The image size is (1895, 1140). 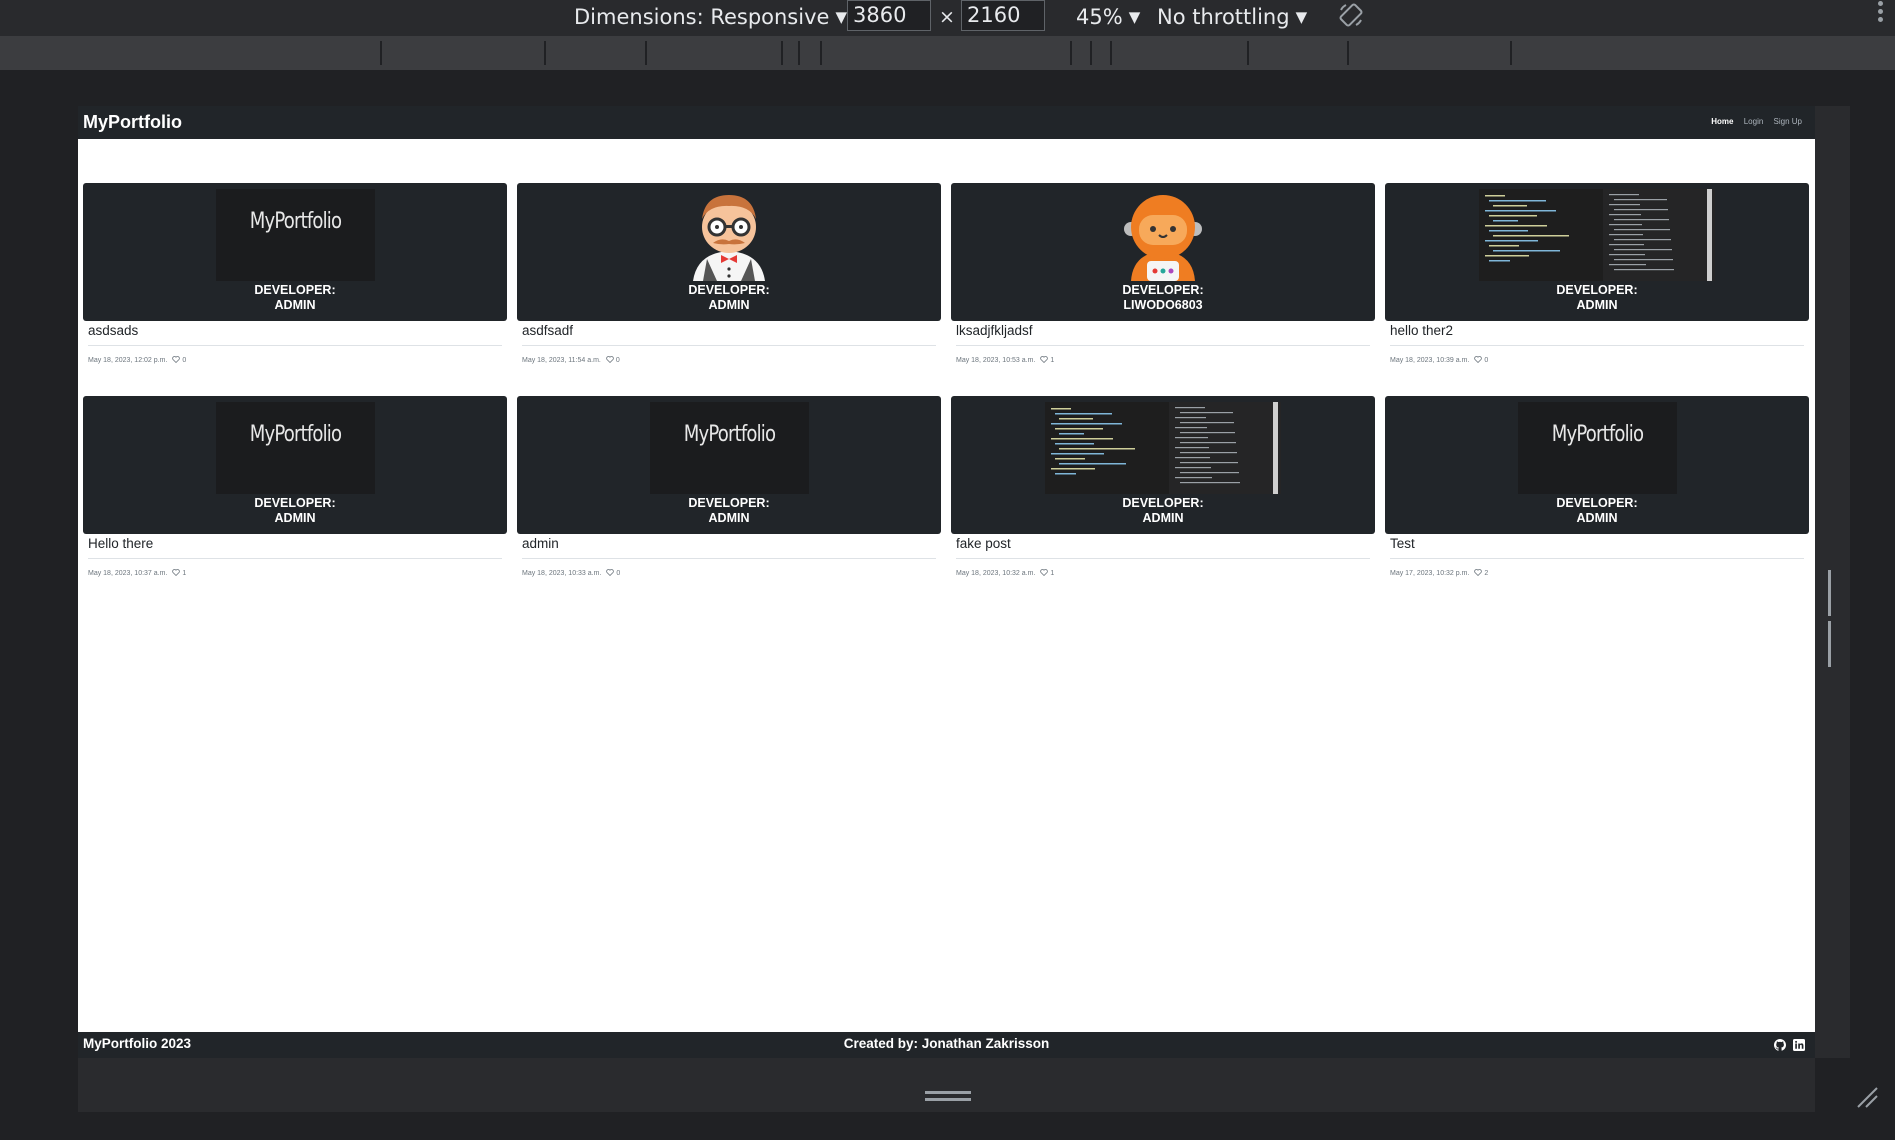 I want to click on post-date: May 18, 2023, 10:33 a.m., so click(x=562, y=573).